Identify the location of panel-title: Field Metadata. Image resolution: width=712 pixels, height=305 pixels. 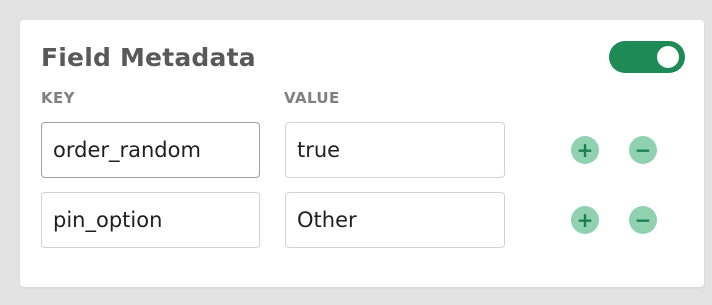
(148, 57).